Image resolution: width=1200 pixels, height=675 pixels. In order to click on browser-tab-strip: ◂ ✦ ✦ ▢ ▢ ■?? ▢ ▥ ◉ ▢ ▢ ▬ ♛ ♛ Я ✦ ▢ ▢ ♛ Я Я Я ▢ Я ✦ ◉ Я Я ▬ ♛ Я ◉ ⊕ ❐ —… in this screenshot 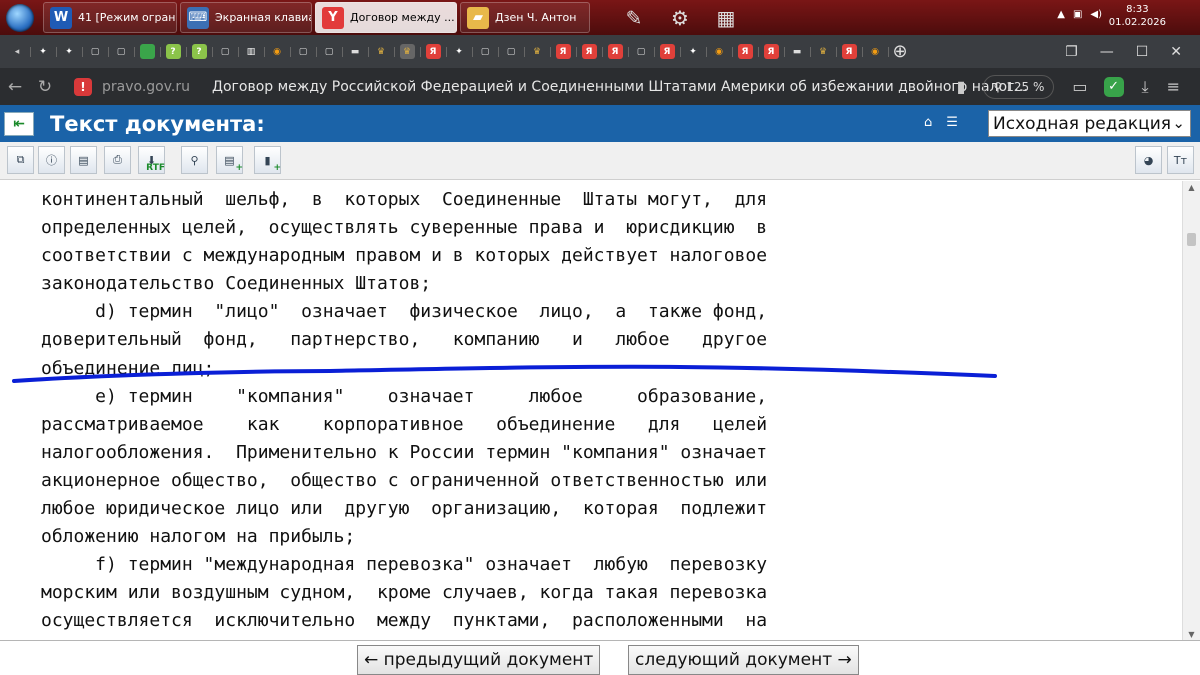, I will do `click(600, 51)`.